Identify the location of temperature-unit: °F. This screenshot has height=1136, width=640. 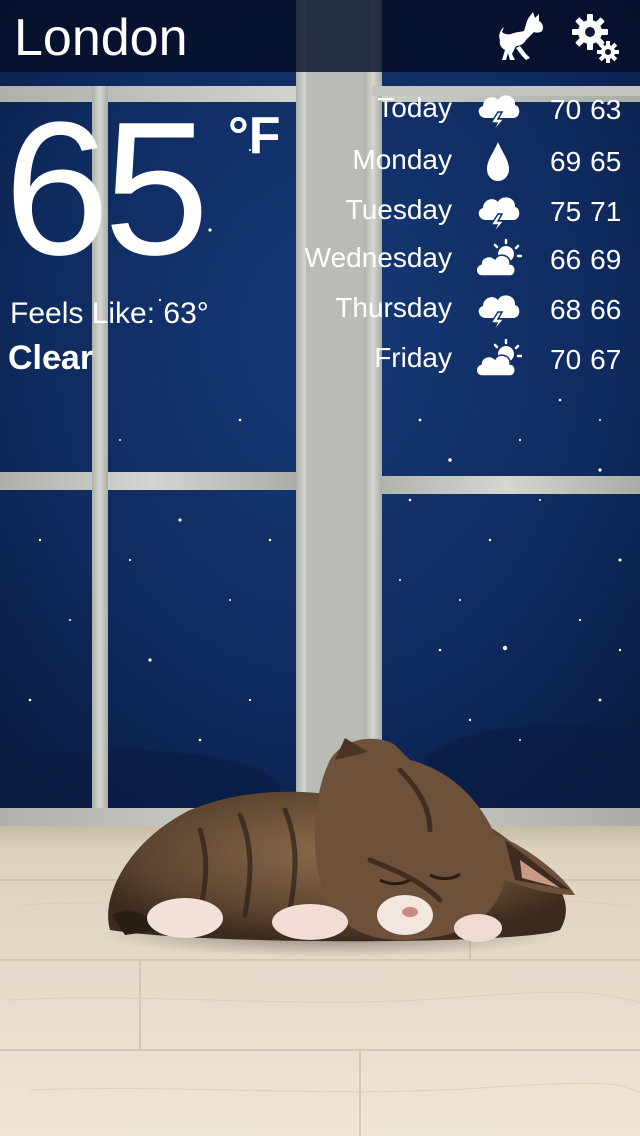
(254, 136).